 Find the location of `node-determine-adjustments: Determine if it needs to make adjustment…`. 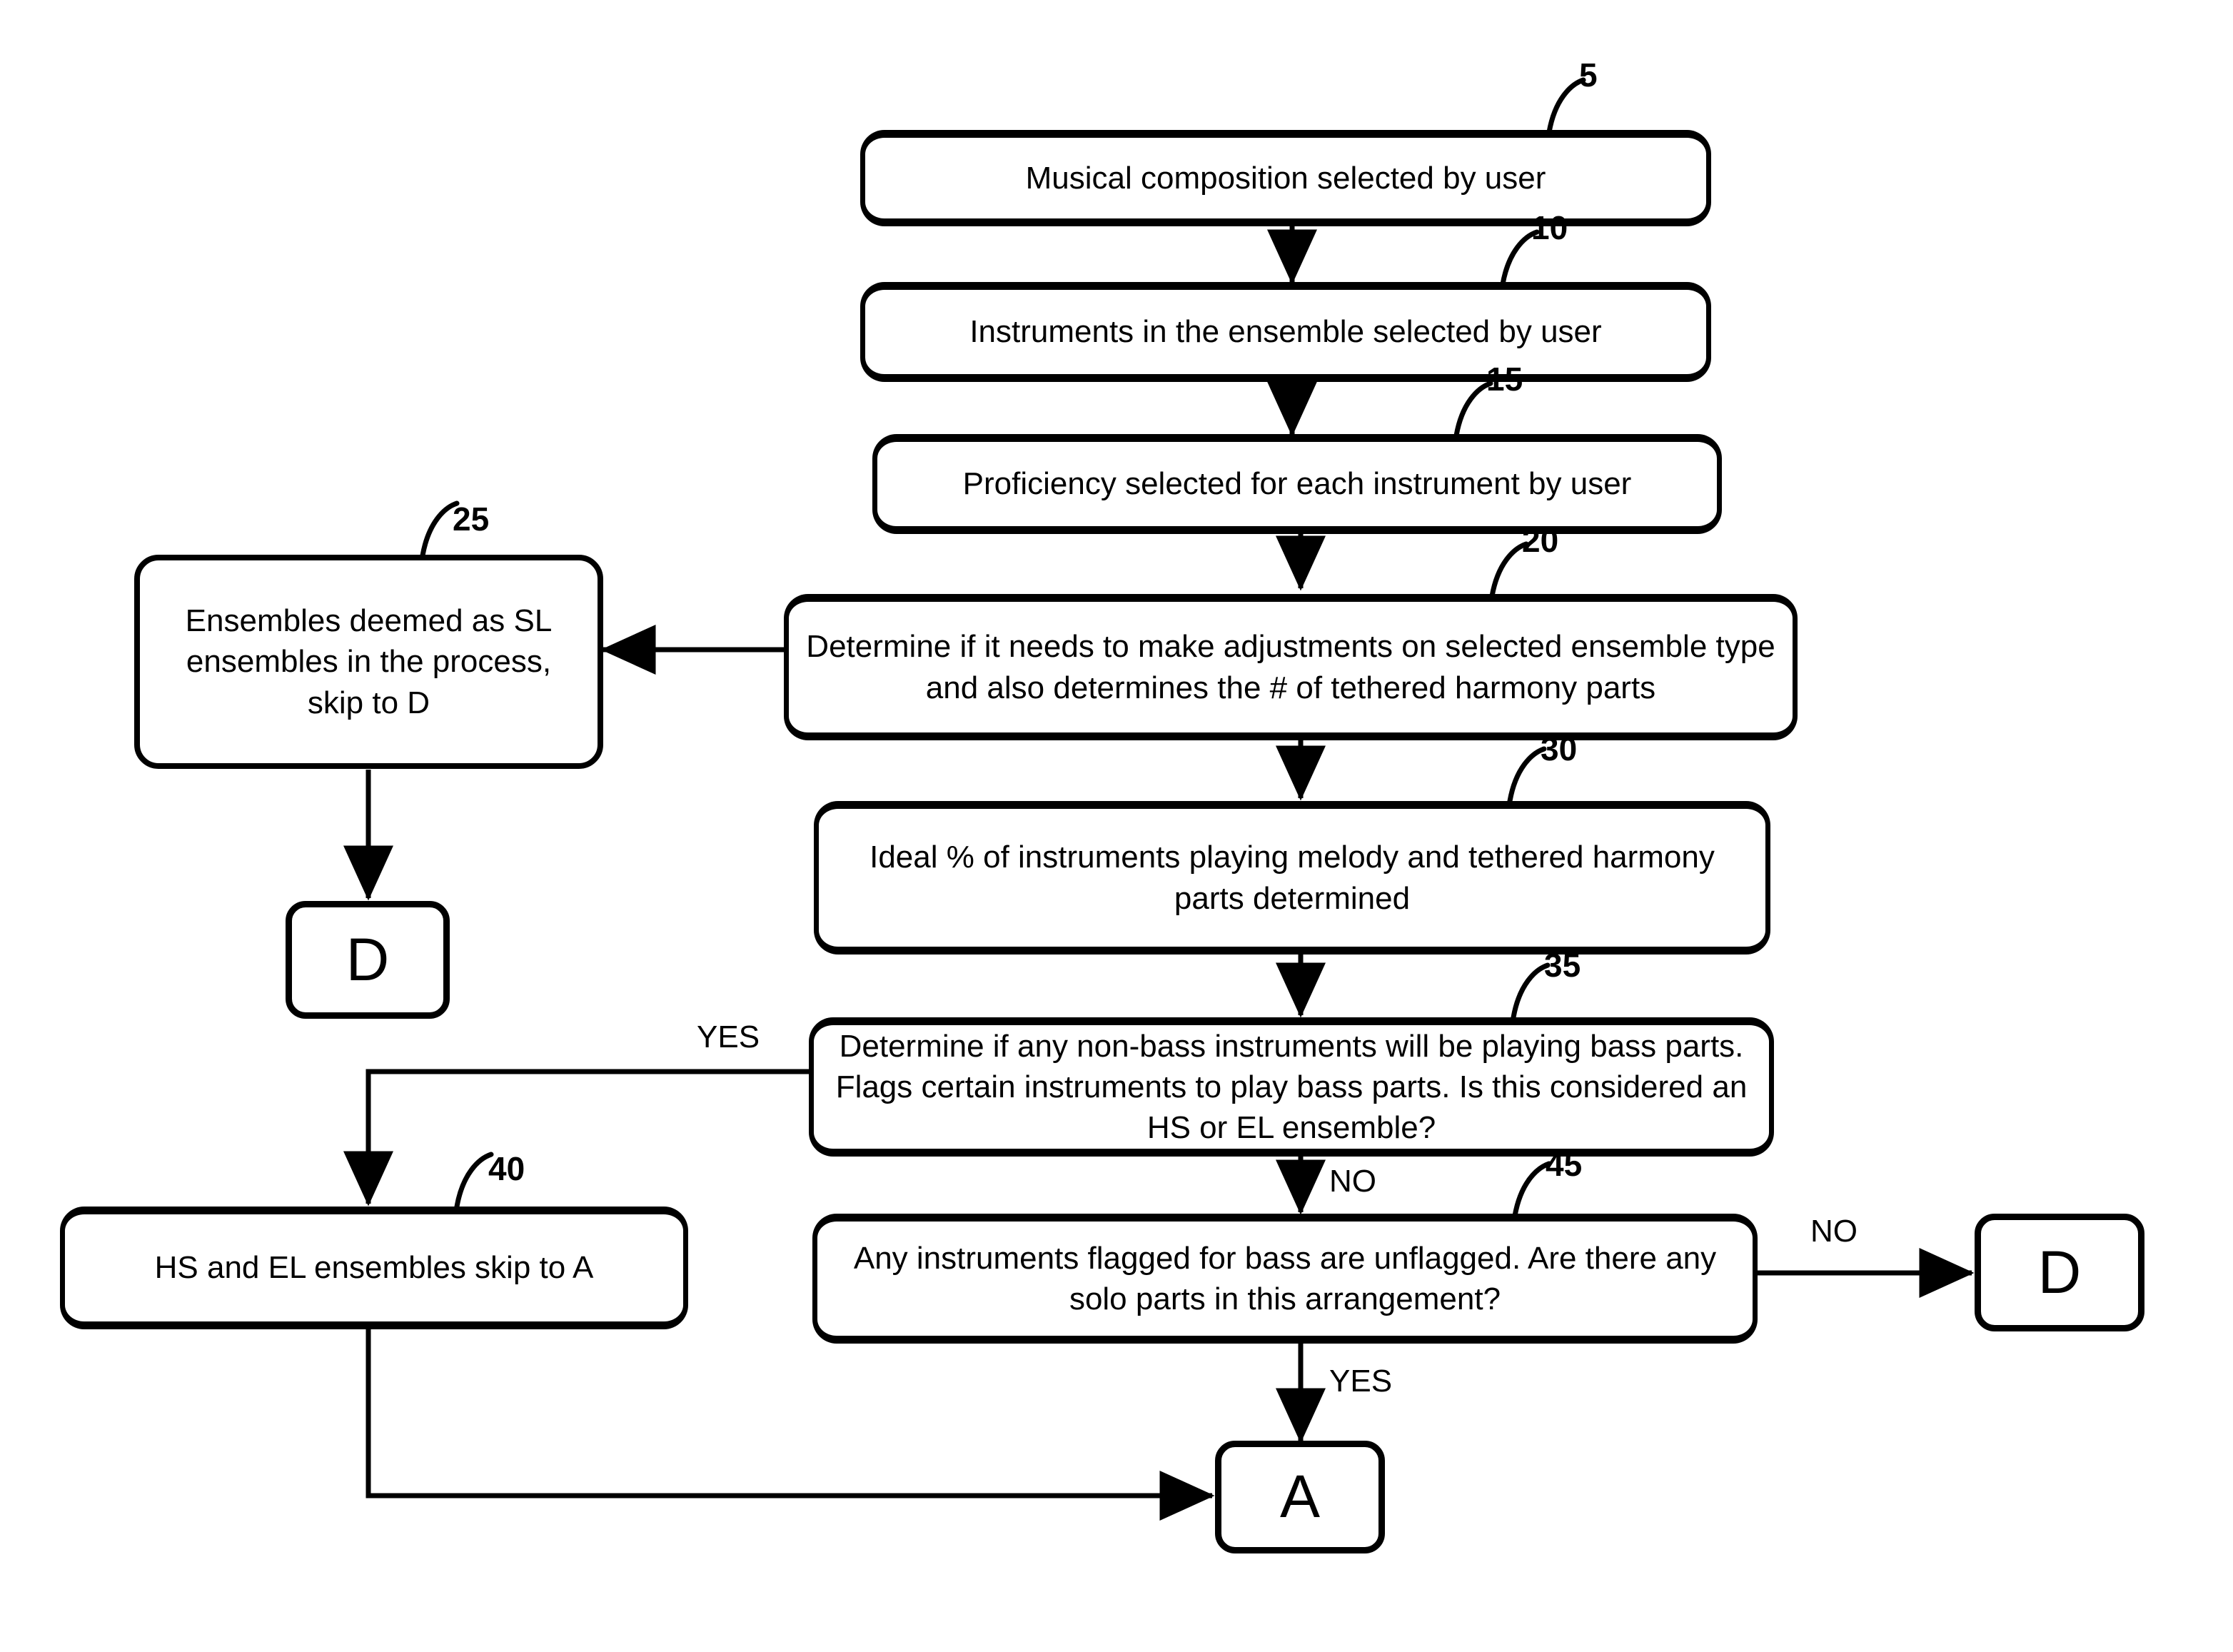

node-determine-adjustments: Determine if it needs to make adjustment… is located at coordinates (1291, 667).